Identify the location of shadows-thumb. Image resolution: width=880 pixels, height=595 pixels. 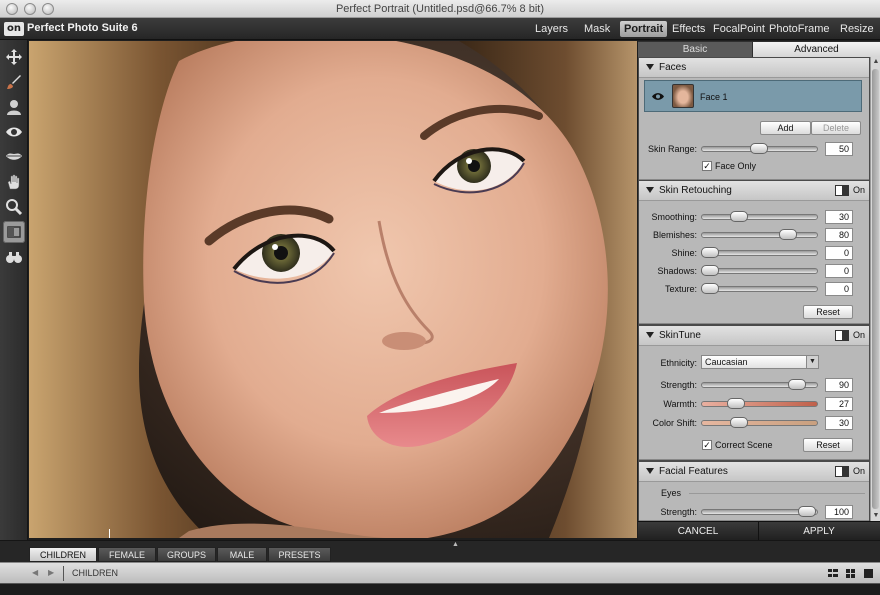
(710, 270).